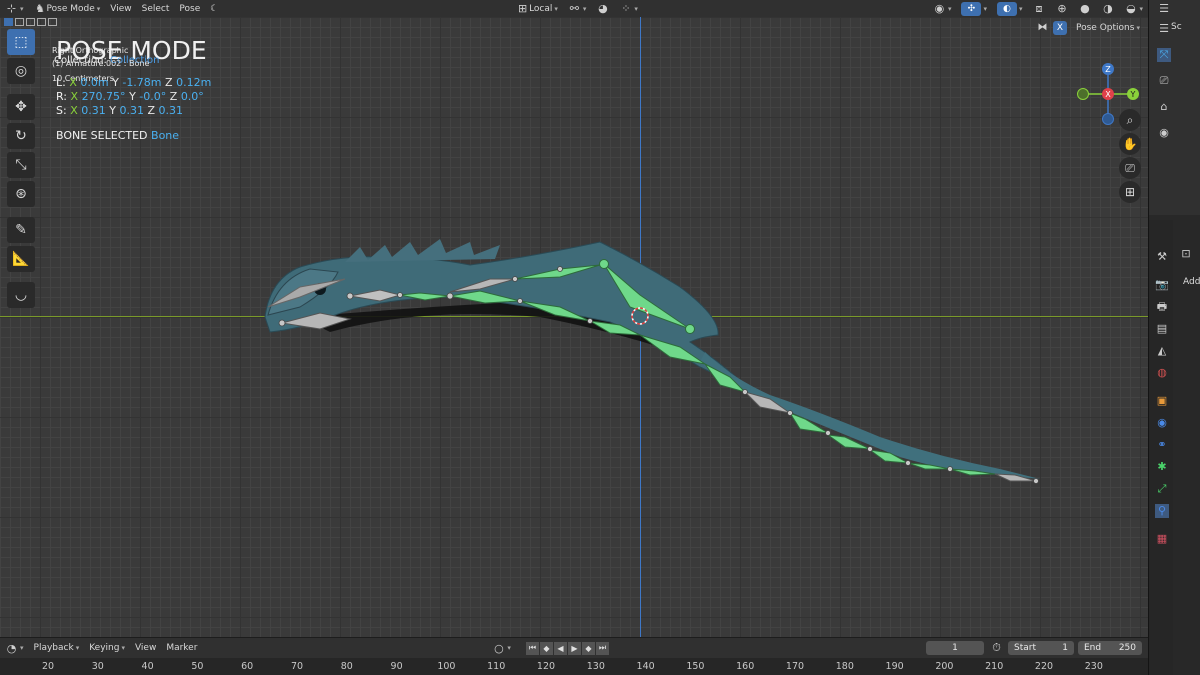 The image size is (1200, 675). I want to click on select-mode-icons, so click(30, 22).